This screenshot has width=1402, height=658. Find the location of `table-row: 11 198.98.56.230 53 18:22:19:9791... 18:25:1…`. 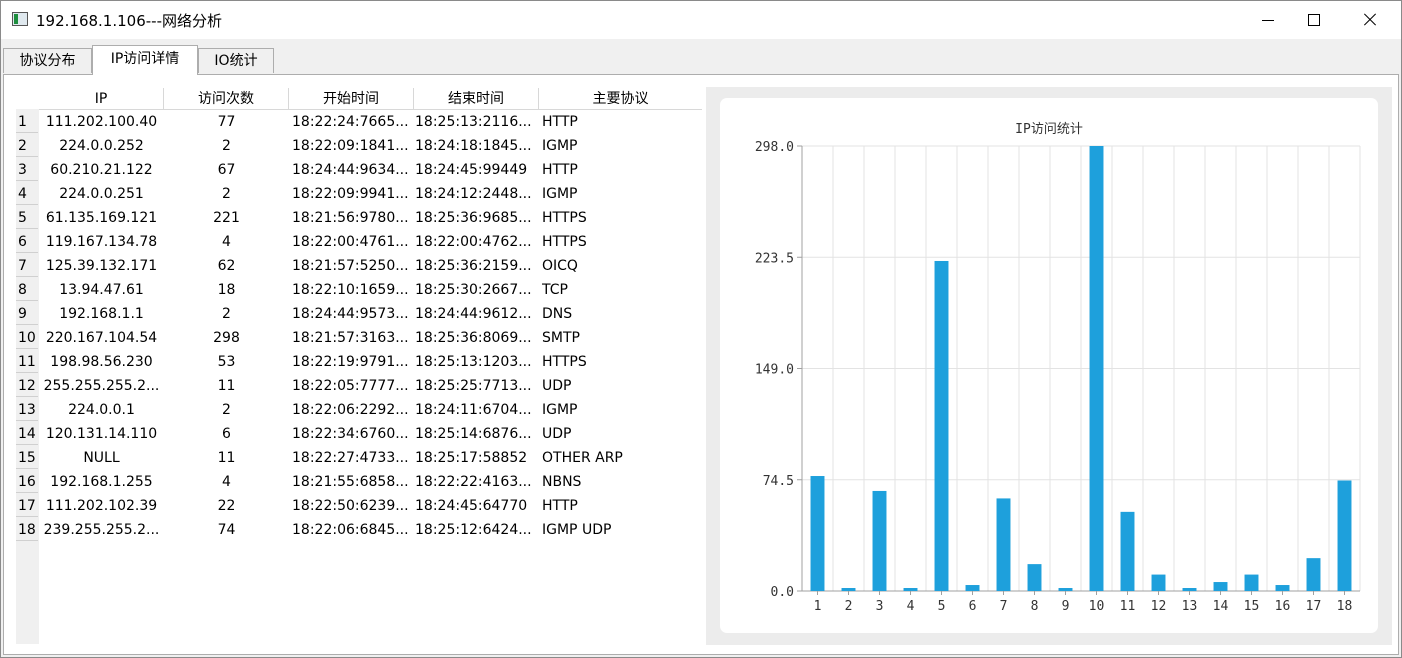

table-row: 11 198.98.56.230 53 18:22:19:9791... 18:25:1… is located at coordinates (359, 362).